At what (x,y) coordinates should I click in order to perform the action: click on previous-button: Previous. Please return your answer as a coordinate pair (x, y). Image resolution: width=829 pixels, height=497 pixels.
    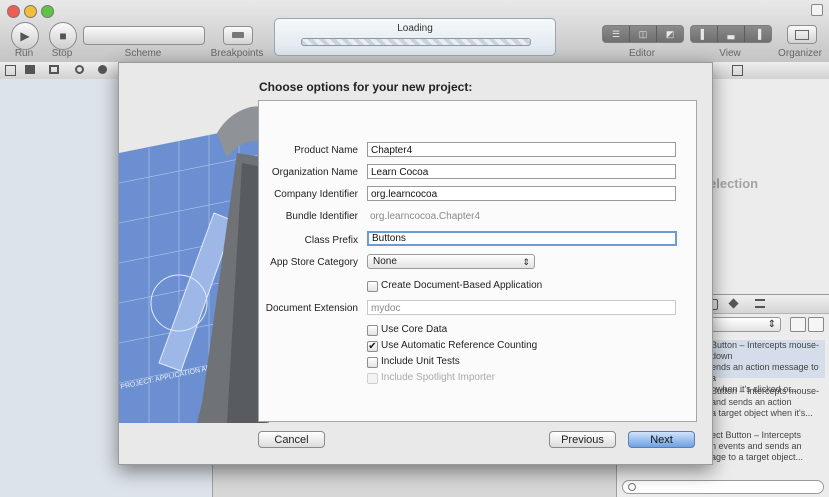
    Looking at the image, I should click on (582, 439).